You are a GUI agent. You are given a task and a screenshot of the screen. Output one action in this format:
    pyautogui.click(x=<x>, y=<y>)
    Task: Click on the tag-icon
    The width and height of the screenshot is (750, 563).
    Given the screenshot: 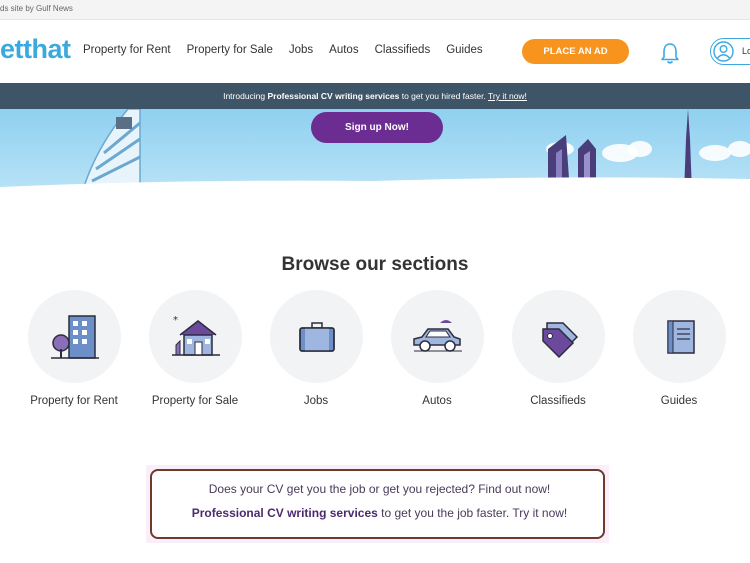 What is the action you would take?
    pyautogui.click(x=559, y=340)
    